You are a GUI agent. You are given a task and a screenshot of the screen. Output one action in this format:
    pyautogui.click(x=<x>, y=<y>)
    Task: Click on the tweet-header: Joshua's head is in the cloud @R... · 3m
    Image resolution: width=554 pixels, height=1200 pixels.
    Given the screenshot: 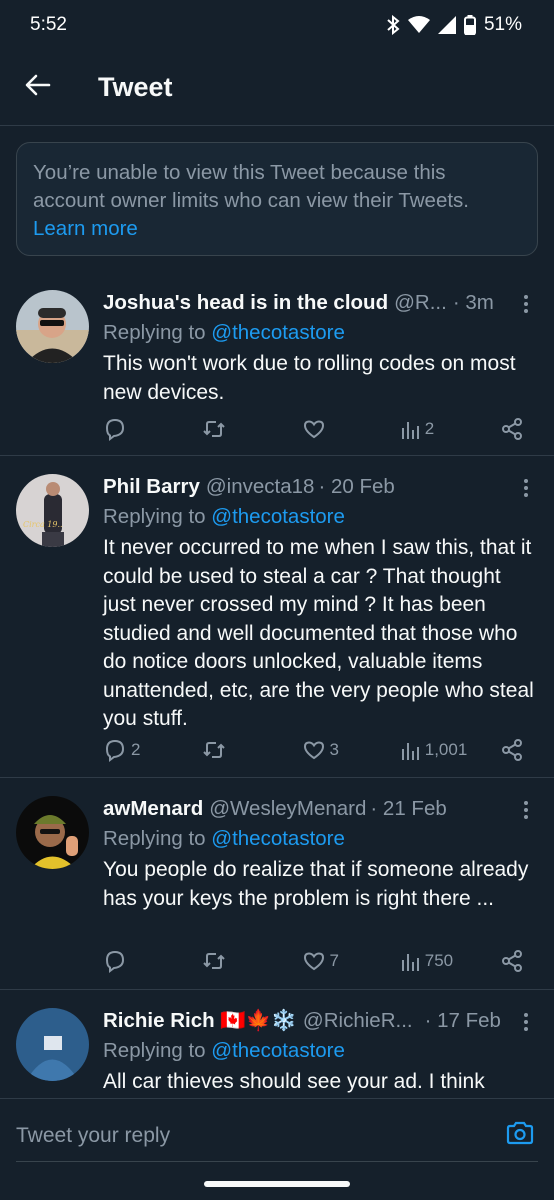 What is the action you would take?
    pyautogui.click(x=320, y=303)
    